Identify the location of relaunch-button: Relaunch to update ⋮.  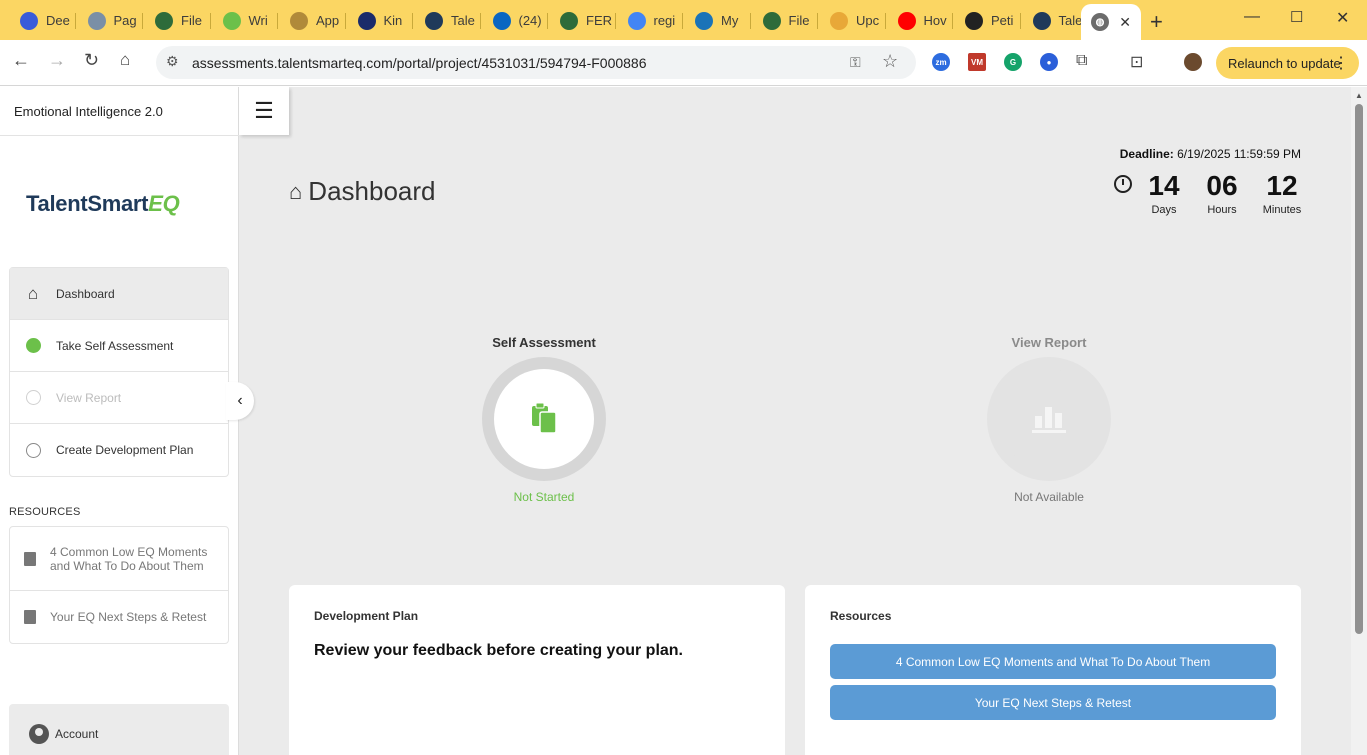
(1287, 63).